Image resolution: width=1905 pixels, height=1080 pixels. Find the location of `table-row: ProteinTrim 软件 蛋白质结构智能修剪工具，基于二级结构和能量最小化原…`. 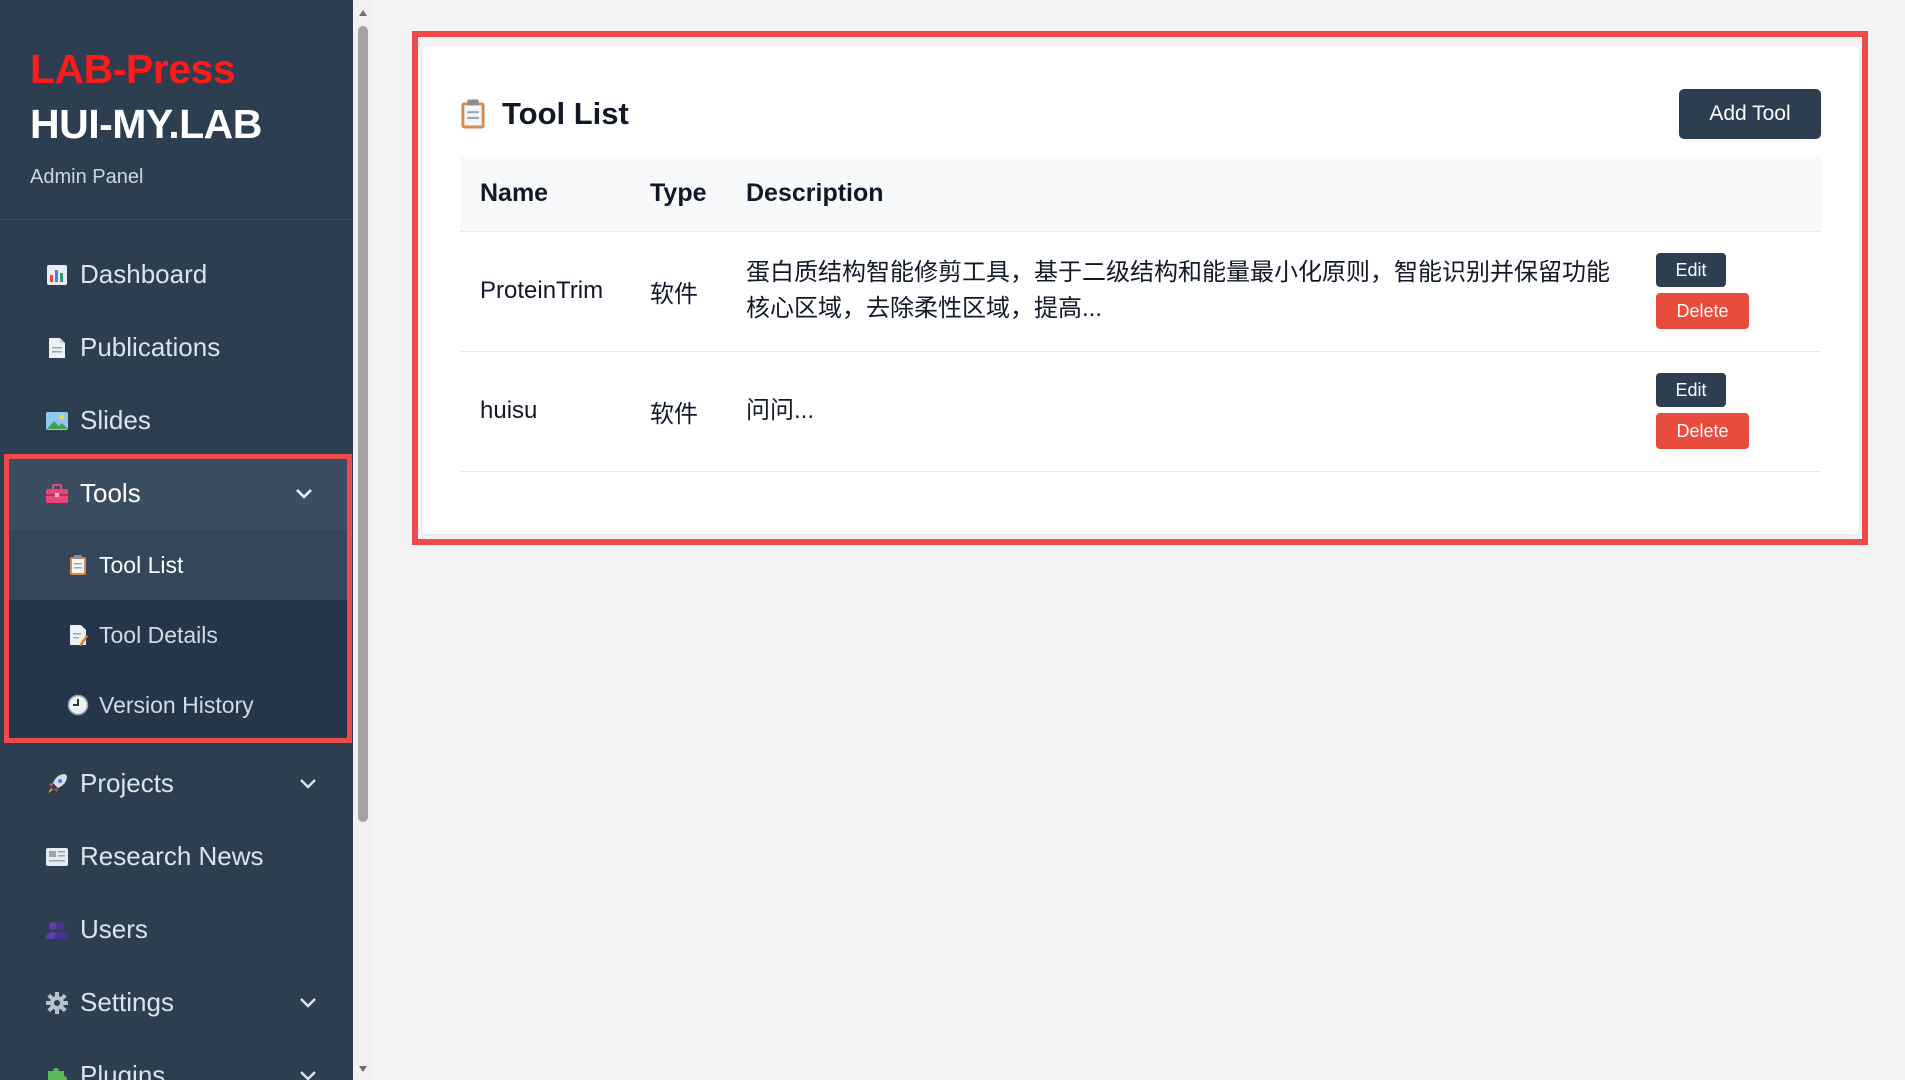

table-row: ProteinTrim 软件 蛋白质结构智能修剪工具，基于二级结构和能量最小化原… is located at coordinates (1140, 291).